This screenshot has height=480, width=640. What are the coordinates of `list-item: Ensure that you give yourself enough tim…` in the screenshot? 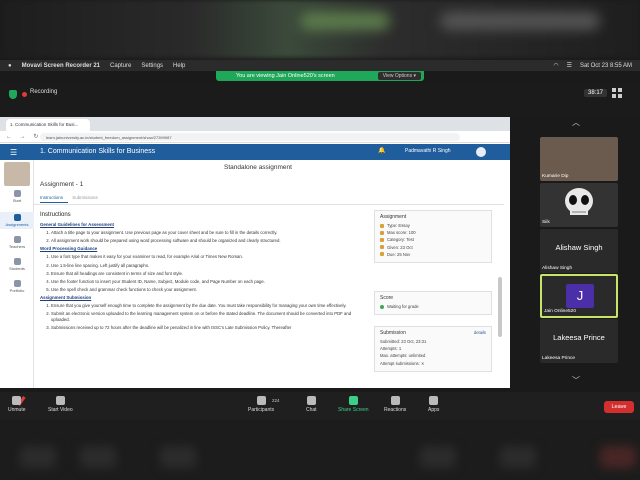 It's located at (210, 306).